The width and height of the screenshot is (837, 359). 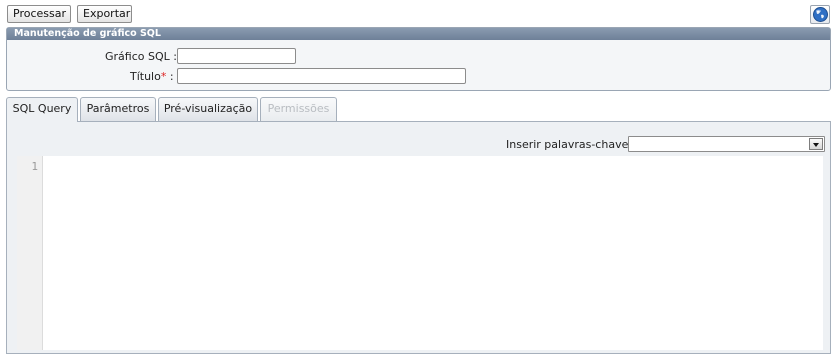 What do you see at coordinates (208, 109) in the screenshot?
I see `tab-preview: Pré-visualização` at bounding box center [208, 109].